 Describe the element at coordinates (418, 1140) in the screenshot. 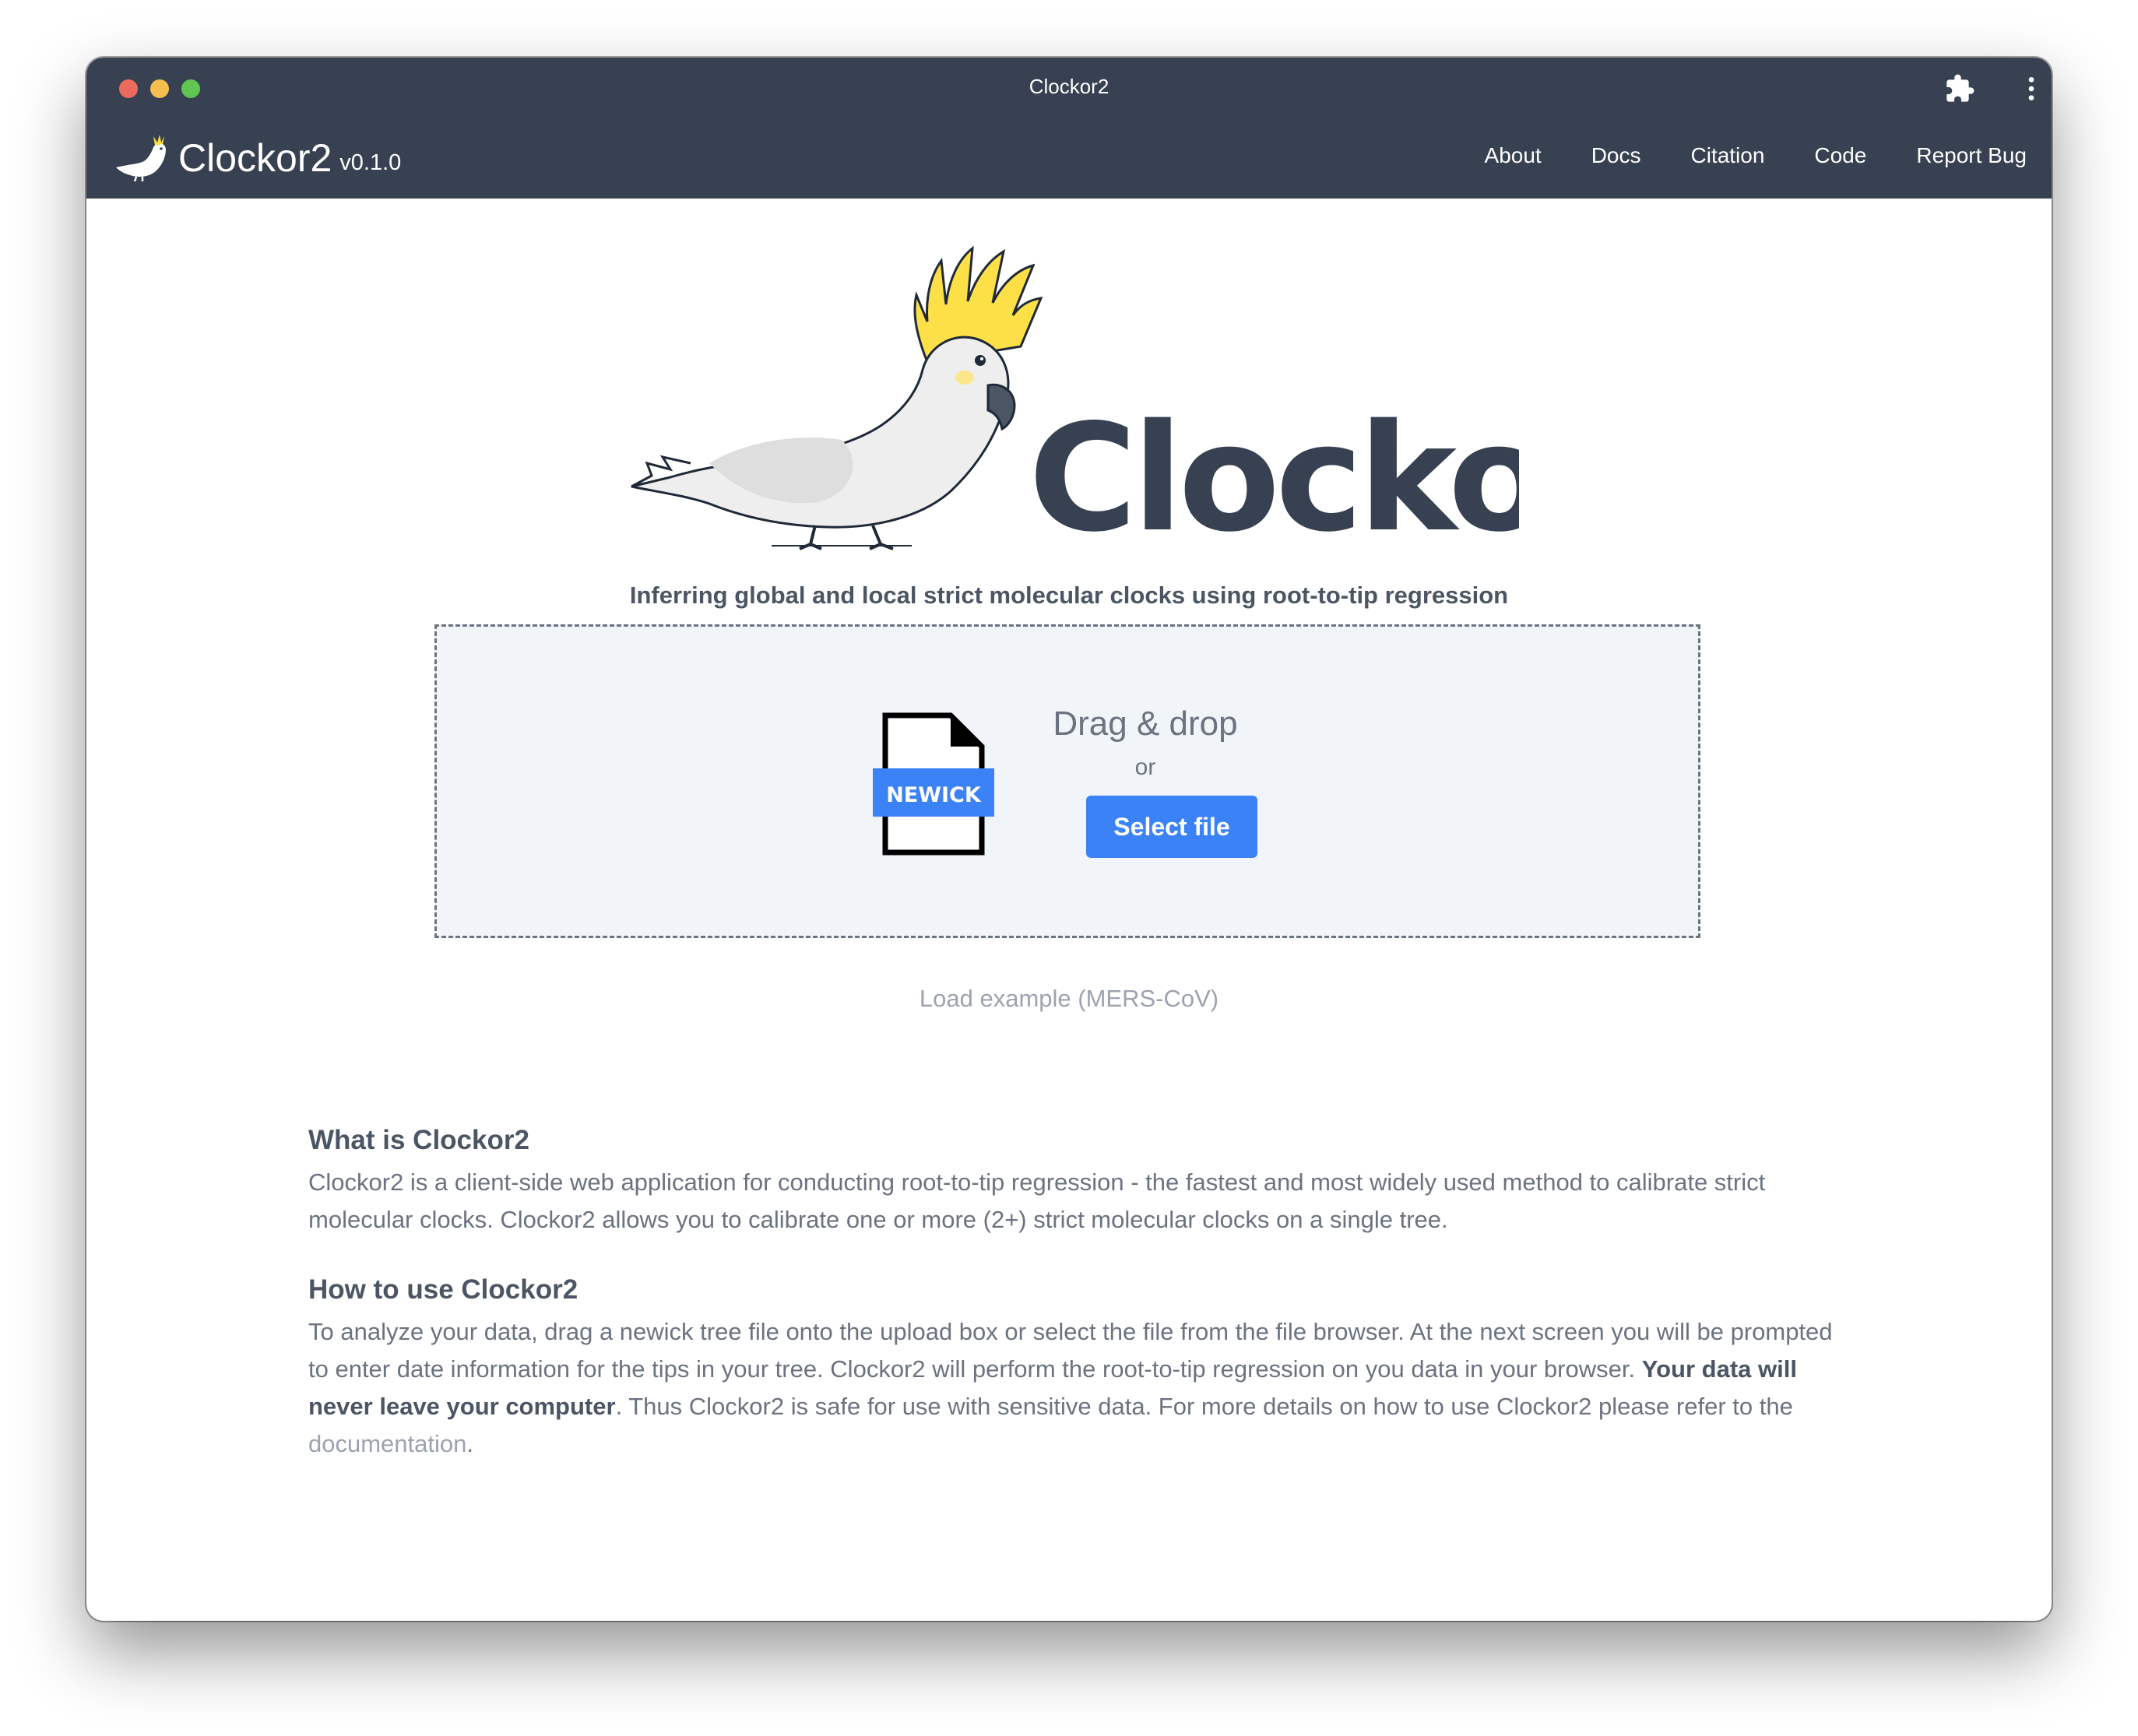

I see `about-heading: What is Clockor2` at that location.